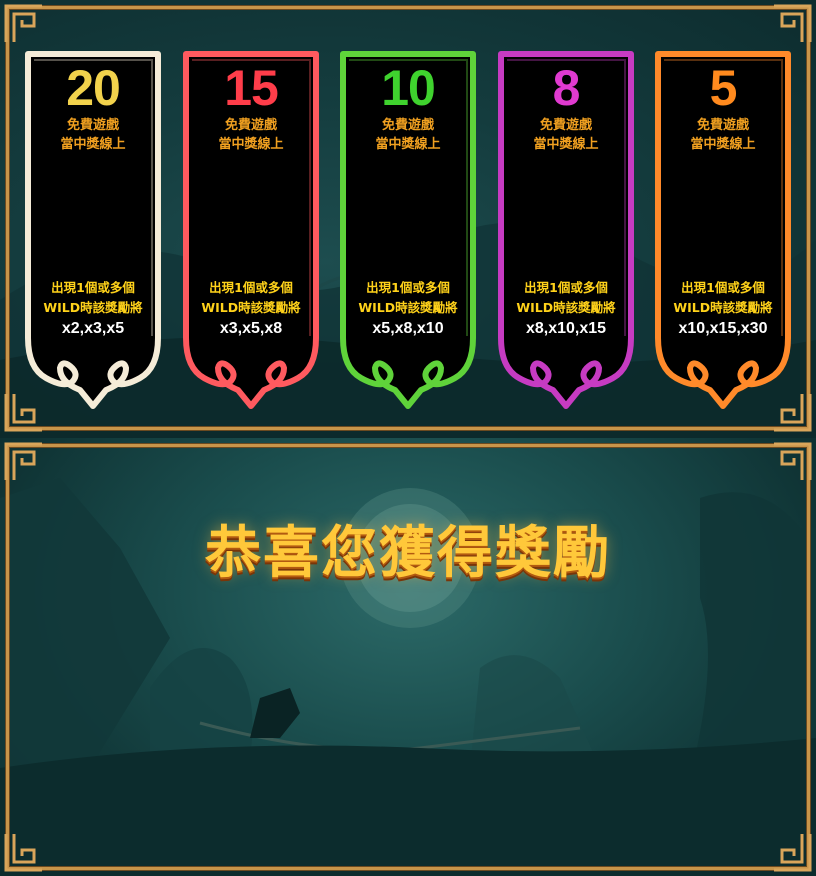  Describe the element at coordinates (251, 88) in the screenshot. I see `free-games-count: 15` at that location.